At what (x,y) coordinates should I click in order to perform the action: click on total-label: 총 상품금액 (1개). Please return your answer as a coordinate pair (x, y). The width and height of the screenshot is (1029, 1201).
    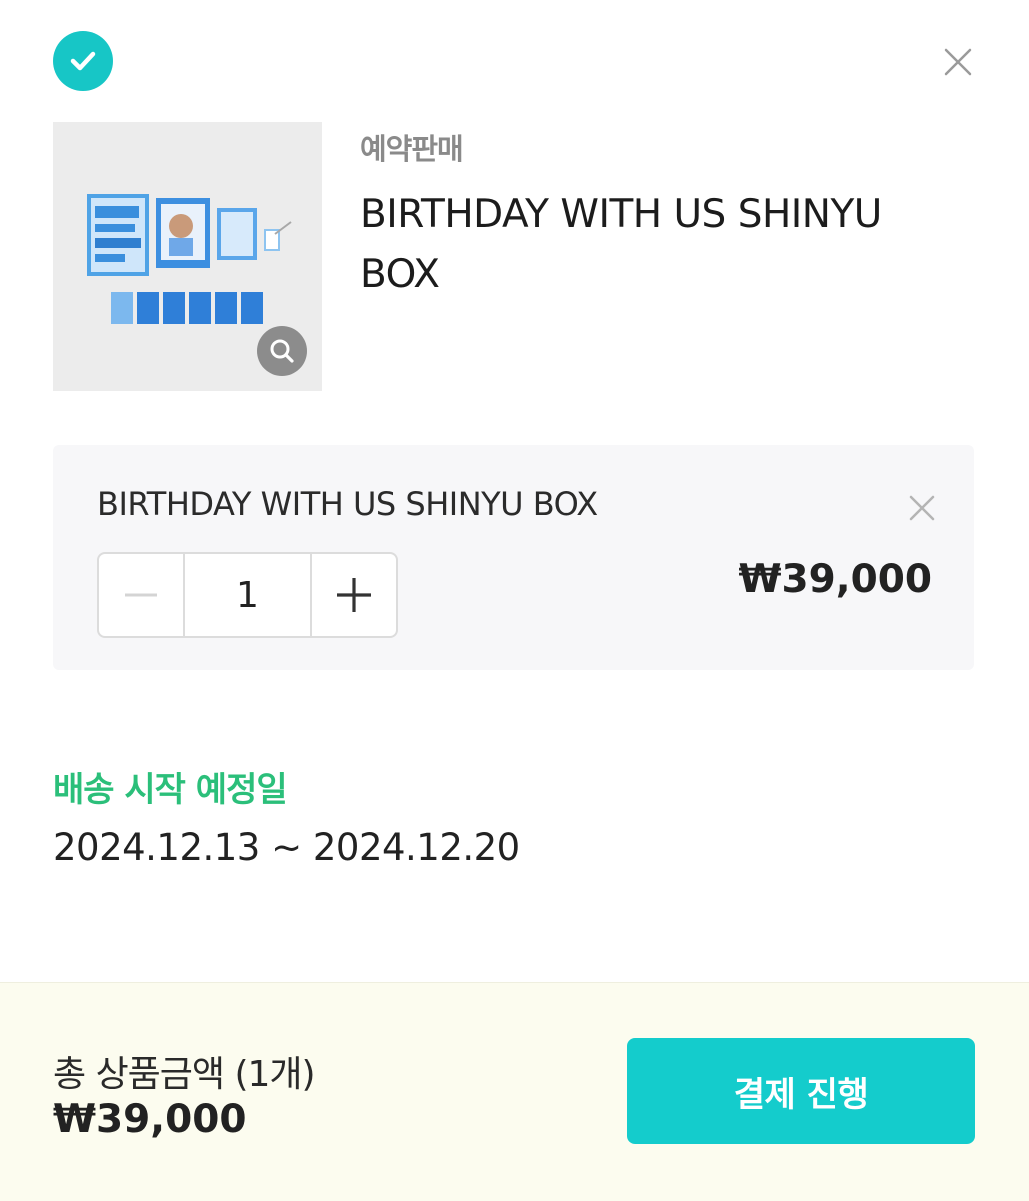
    Looking at the image, I should click on (184, 1074).